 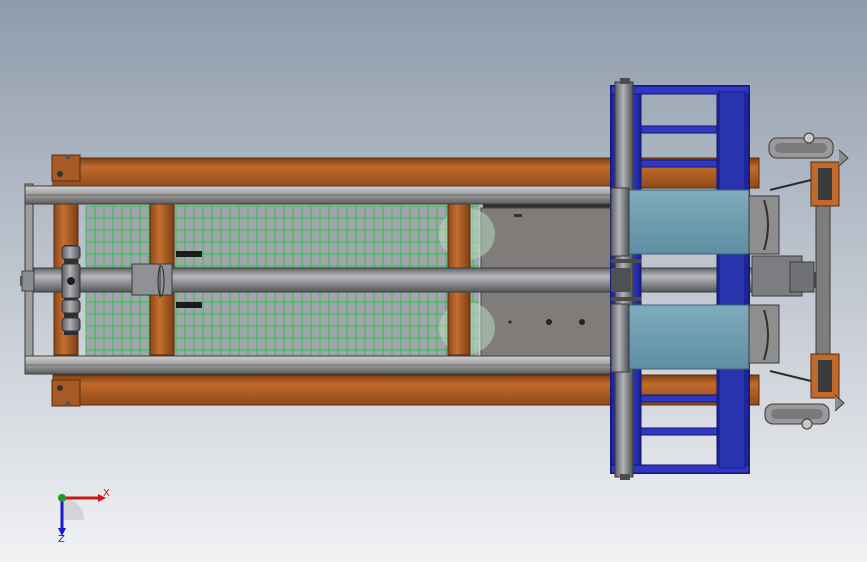 I want to click on shaft-coupling, so click(x=152, y=279).